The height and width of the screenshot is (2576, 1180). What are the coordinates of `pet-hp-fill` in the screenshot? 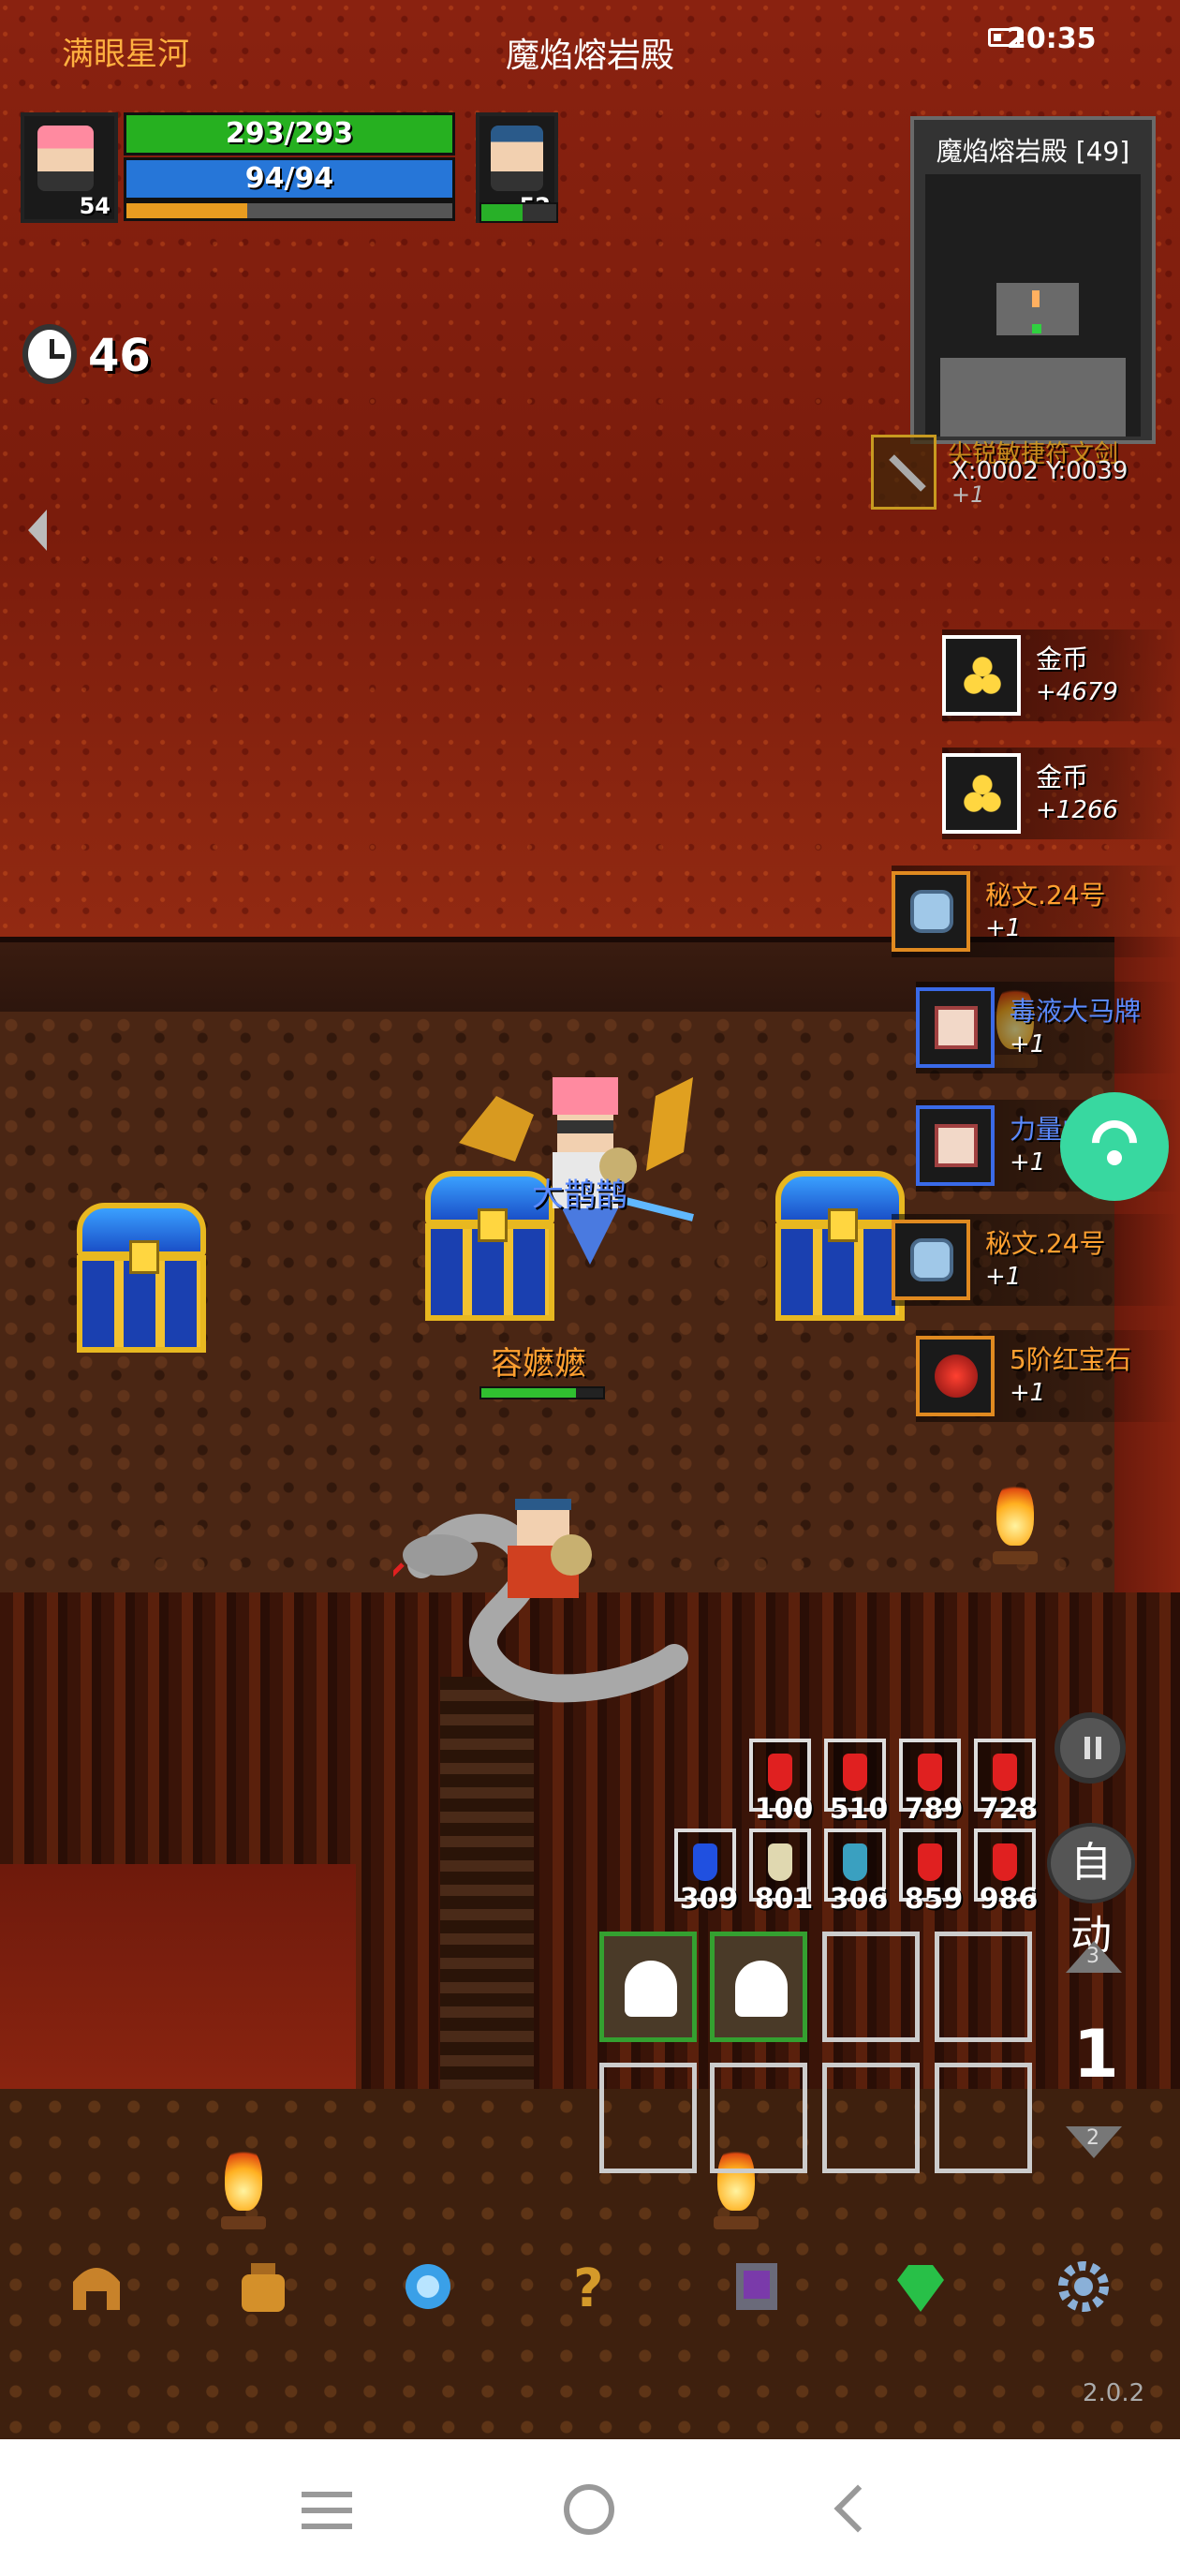 It's located at (502, 213).